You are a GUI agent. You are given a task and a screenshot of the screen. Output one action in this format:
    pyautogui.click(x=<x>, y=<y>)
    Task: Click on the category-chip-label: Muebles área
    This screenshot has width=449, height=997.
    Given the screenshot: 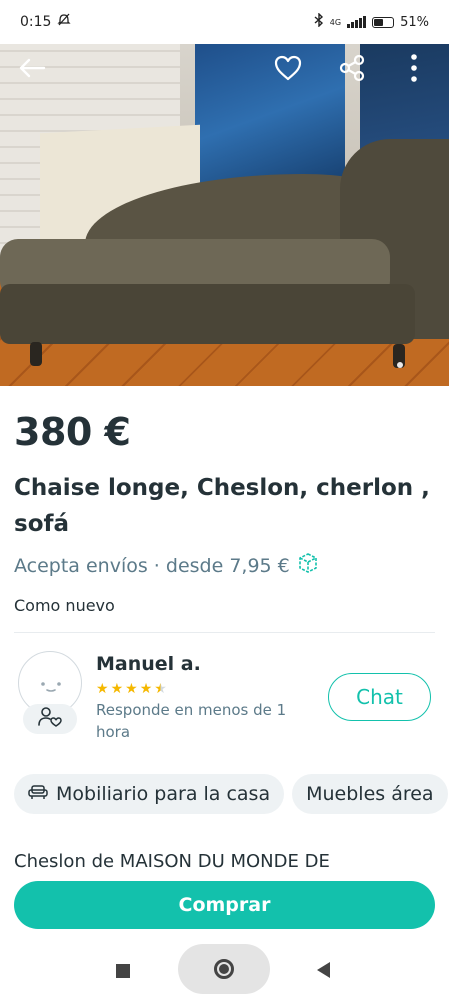 What is the action you would take?
    pyautogui.click(x=370, y=794)
    